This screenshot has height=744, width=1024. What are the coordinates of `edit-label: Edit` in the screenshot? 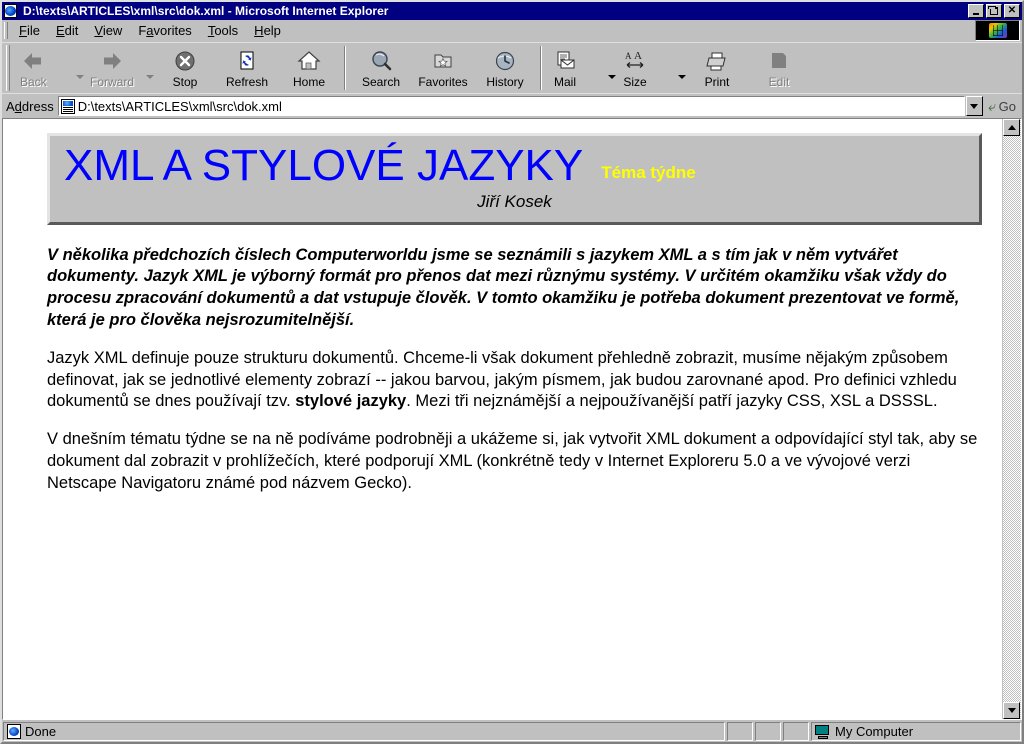 It's located at (779, 82).